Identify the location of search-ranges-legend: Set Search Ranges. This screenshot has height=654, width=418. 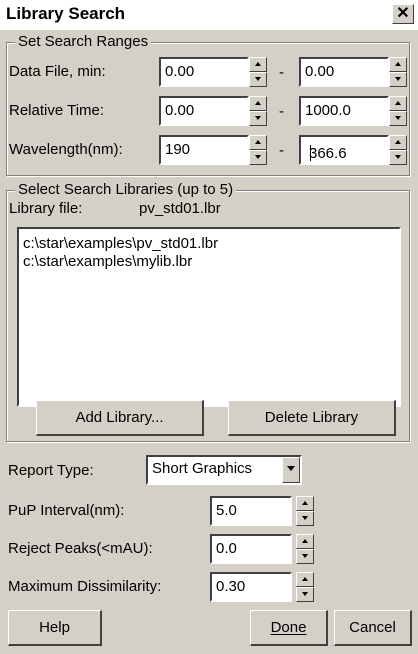
(83, 42).